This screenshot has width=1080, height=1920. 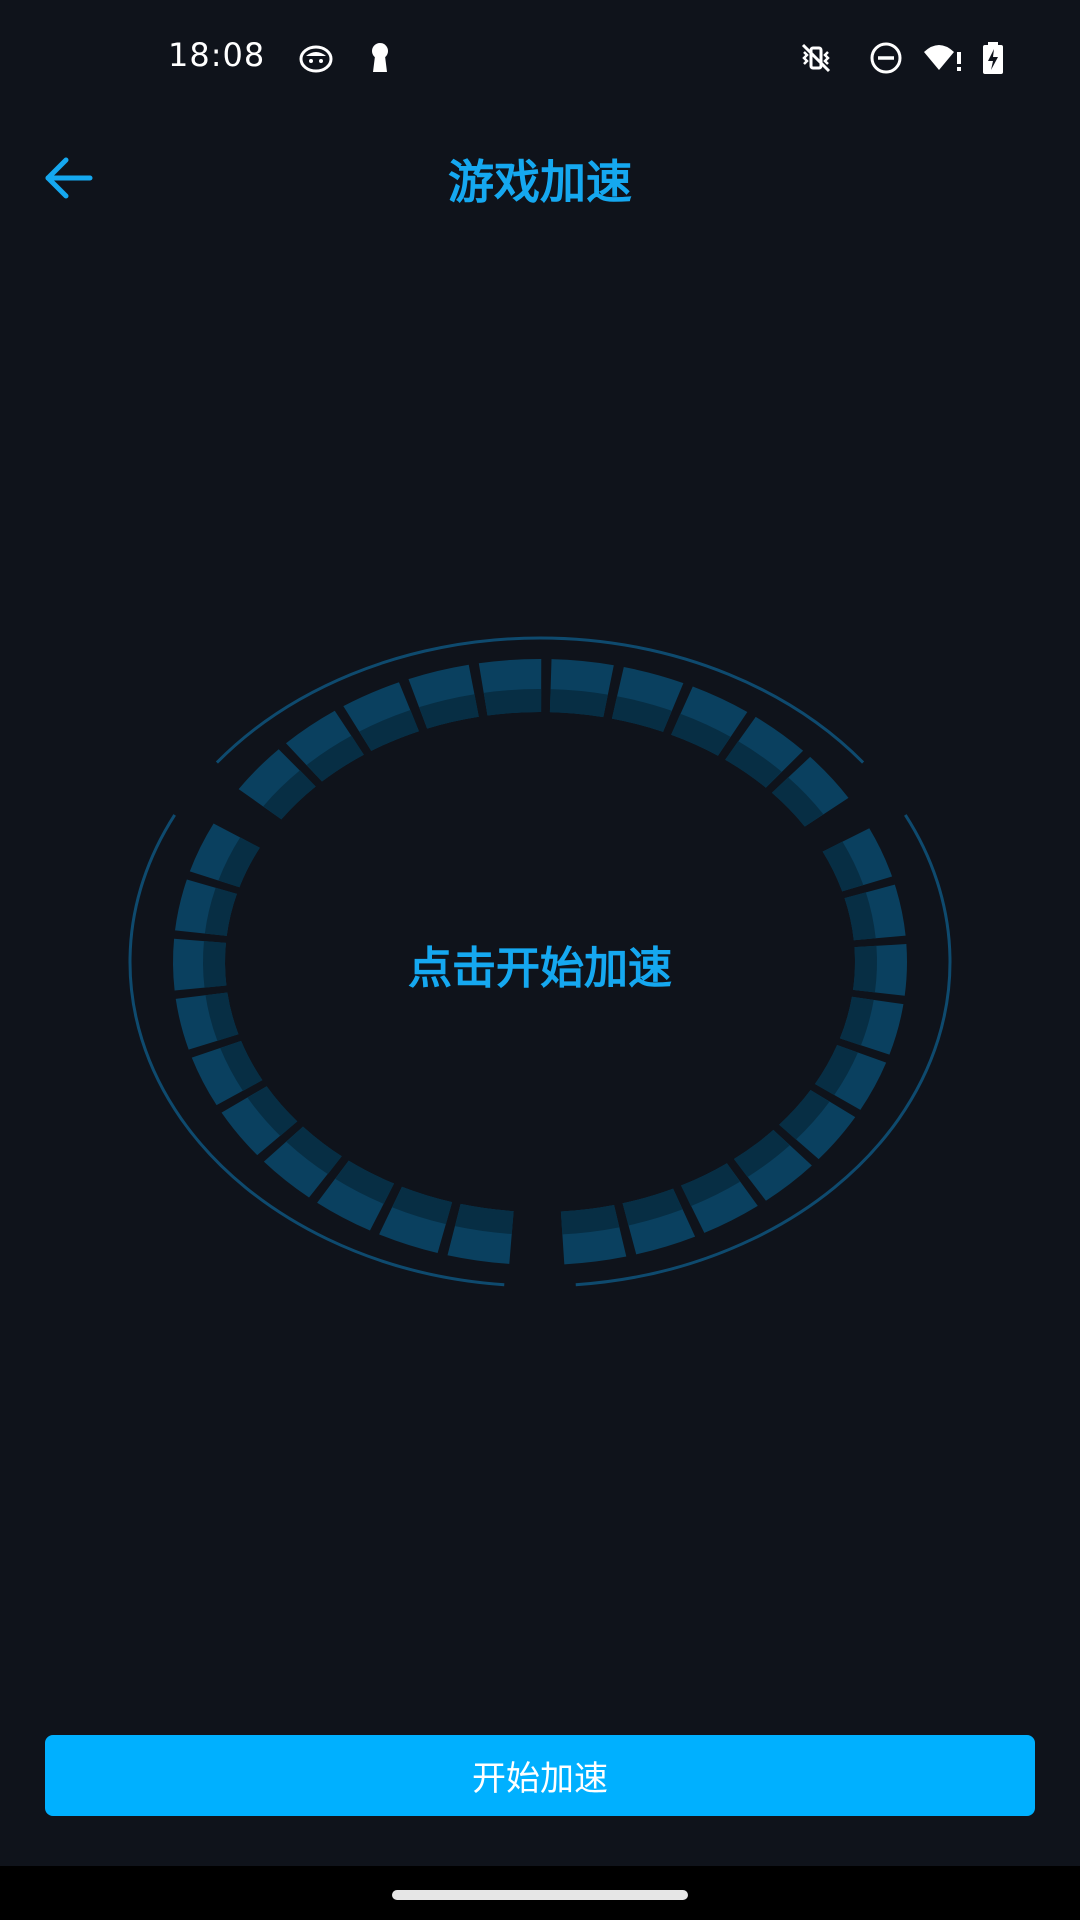 I want to click on ring-center-text: 点击开始加速, so click(x=540, y=968).